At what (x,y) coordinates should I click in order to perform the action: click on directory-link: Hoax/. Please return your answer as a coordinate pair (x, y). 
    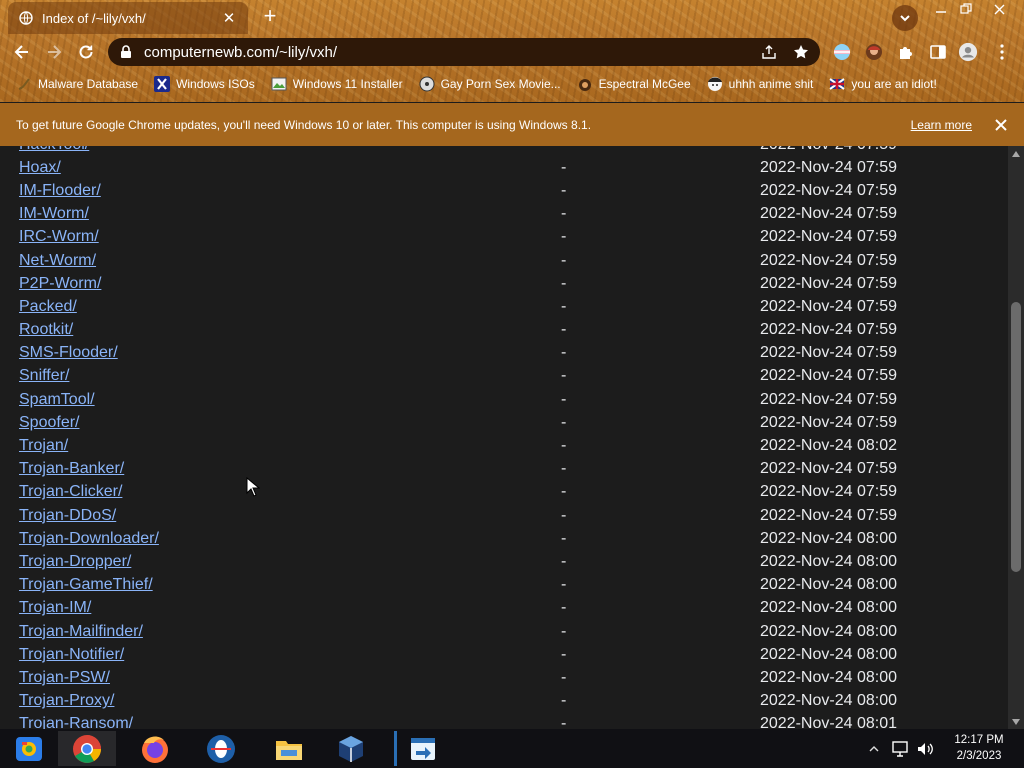
    Looking at the image, I should click on (40, 168).